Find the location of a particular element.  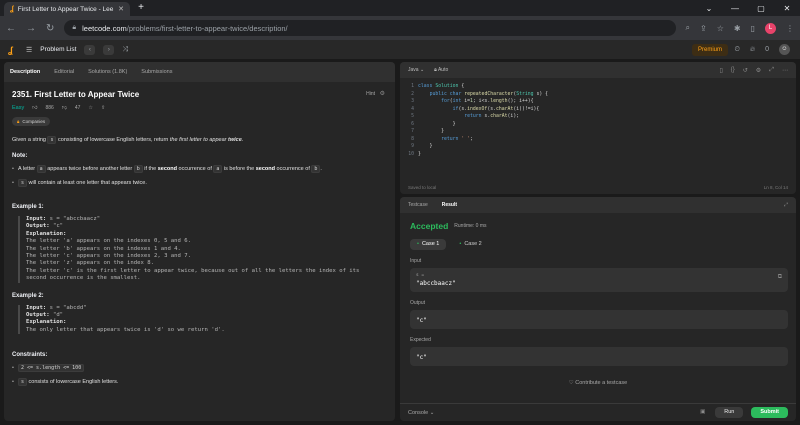

submit-button: Submit is located at coordinates (769, 412).